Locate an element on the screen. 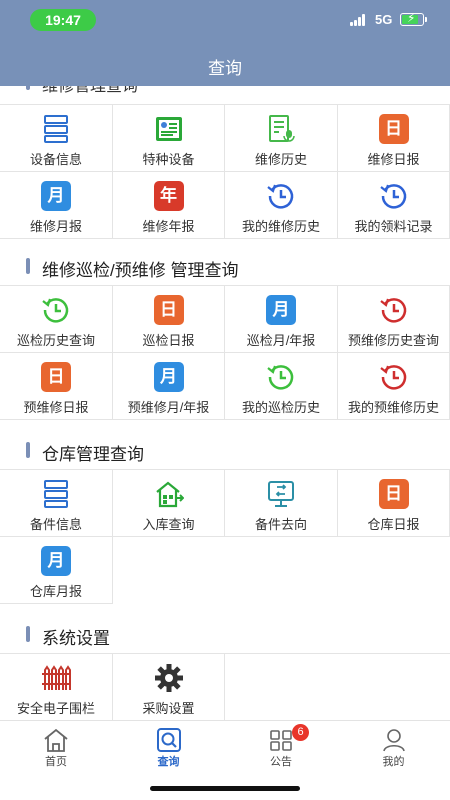 Image resolution: width=450 pixels, height=800 pixels. app-header: 19:47 5G ⚡ 查询 is located at coordinates (225, 43).